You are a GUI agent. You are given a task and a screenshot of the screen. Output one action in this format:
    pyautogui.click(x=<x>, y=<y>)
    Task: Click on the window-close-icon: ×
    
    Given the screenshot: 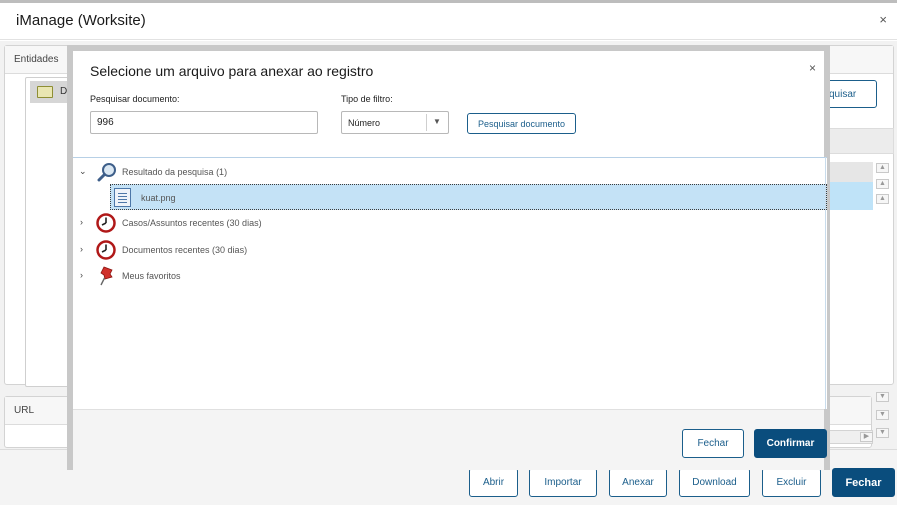 What is the action you would take?
    pyautogui.click(x=883, y=19)
    